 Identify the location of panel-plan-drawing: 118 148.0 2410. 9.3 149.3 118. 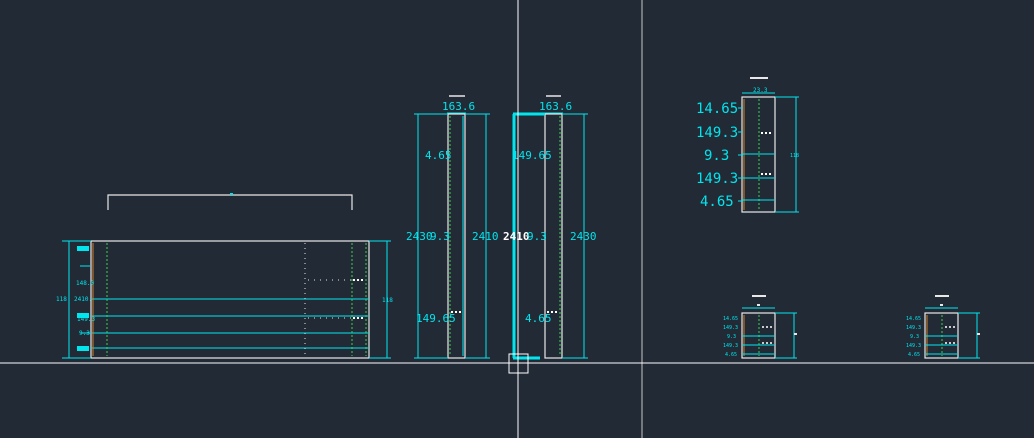
(224, 276).